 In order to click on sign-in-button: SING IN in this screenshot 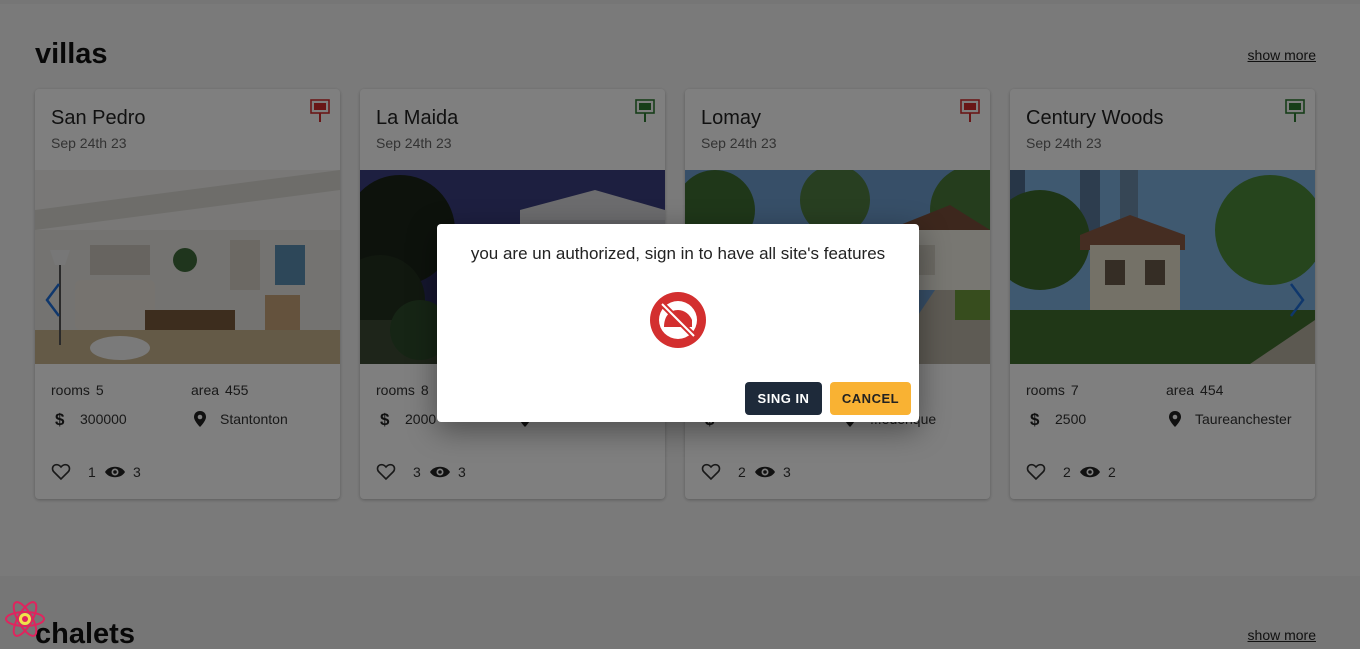, I will do `click(783, 398)`.